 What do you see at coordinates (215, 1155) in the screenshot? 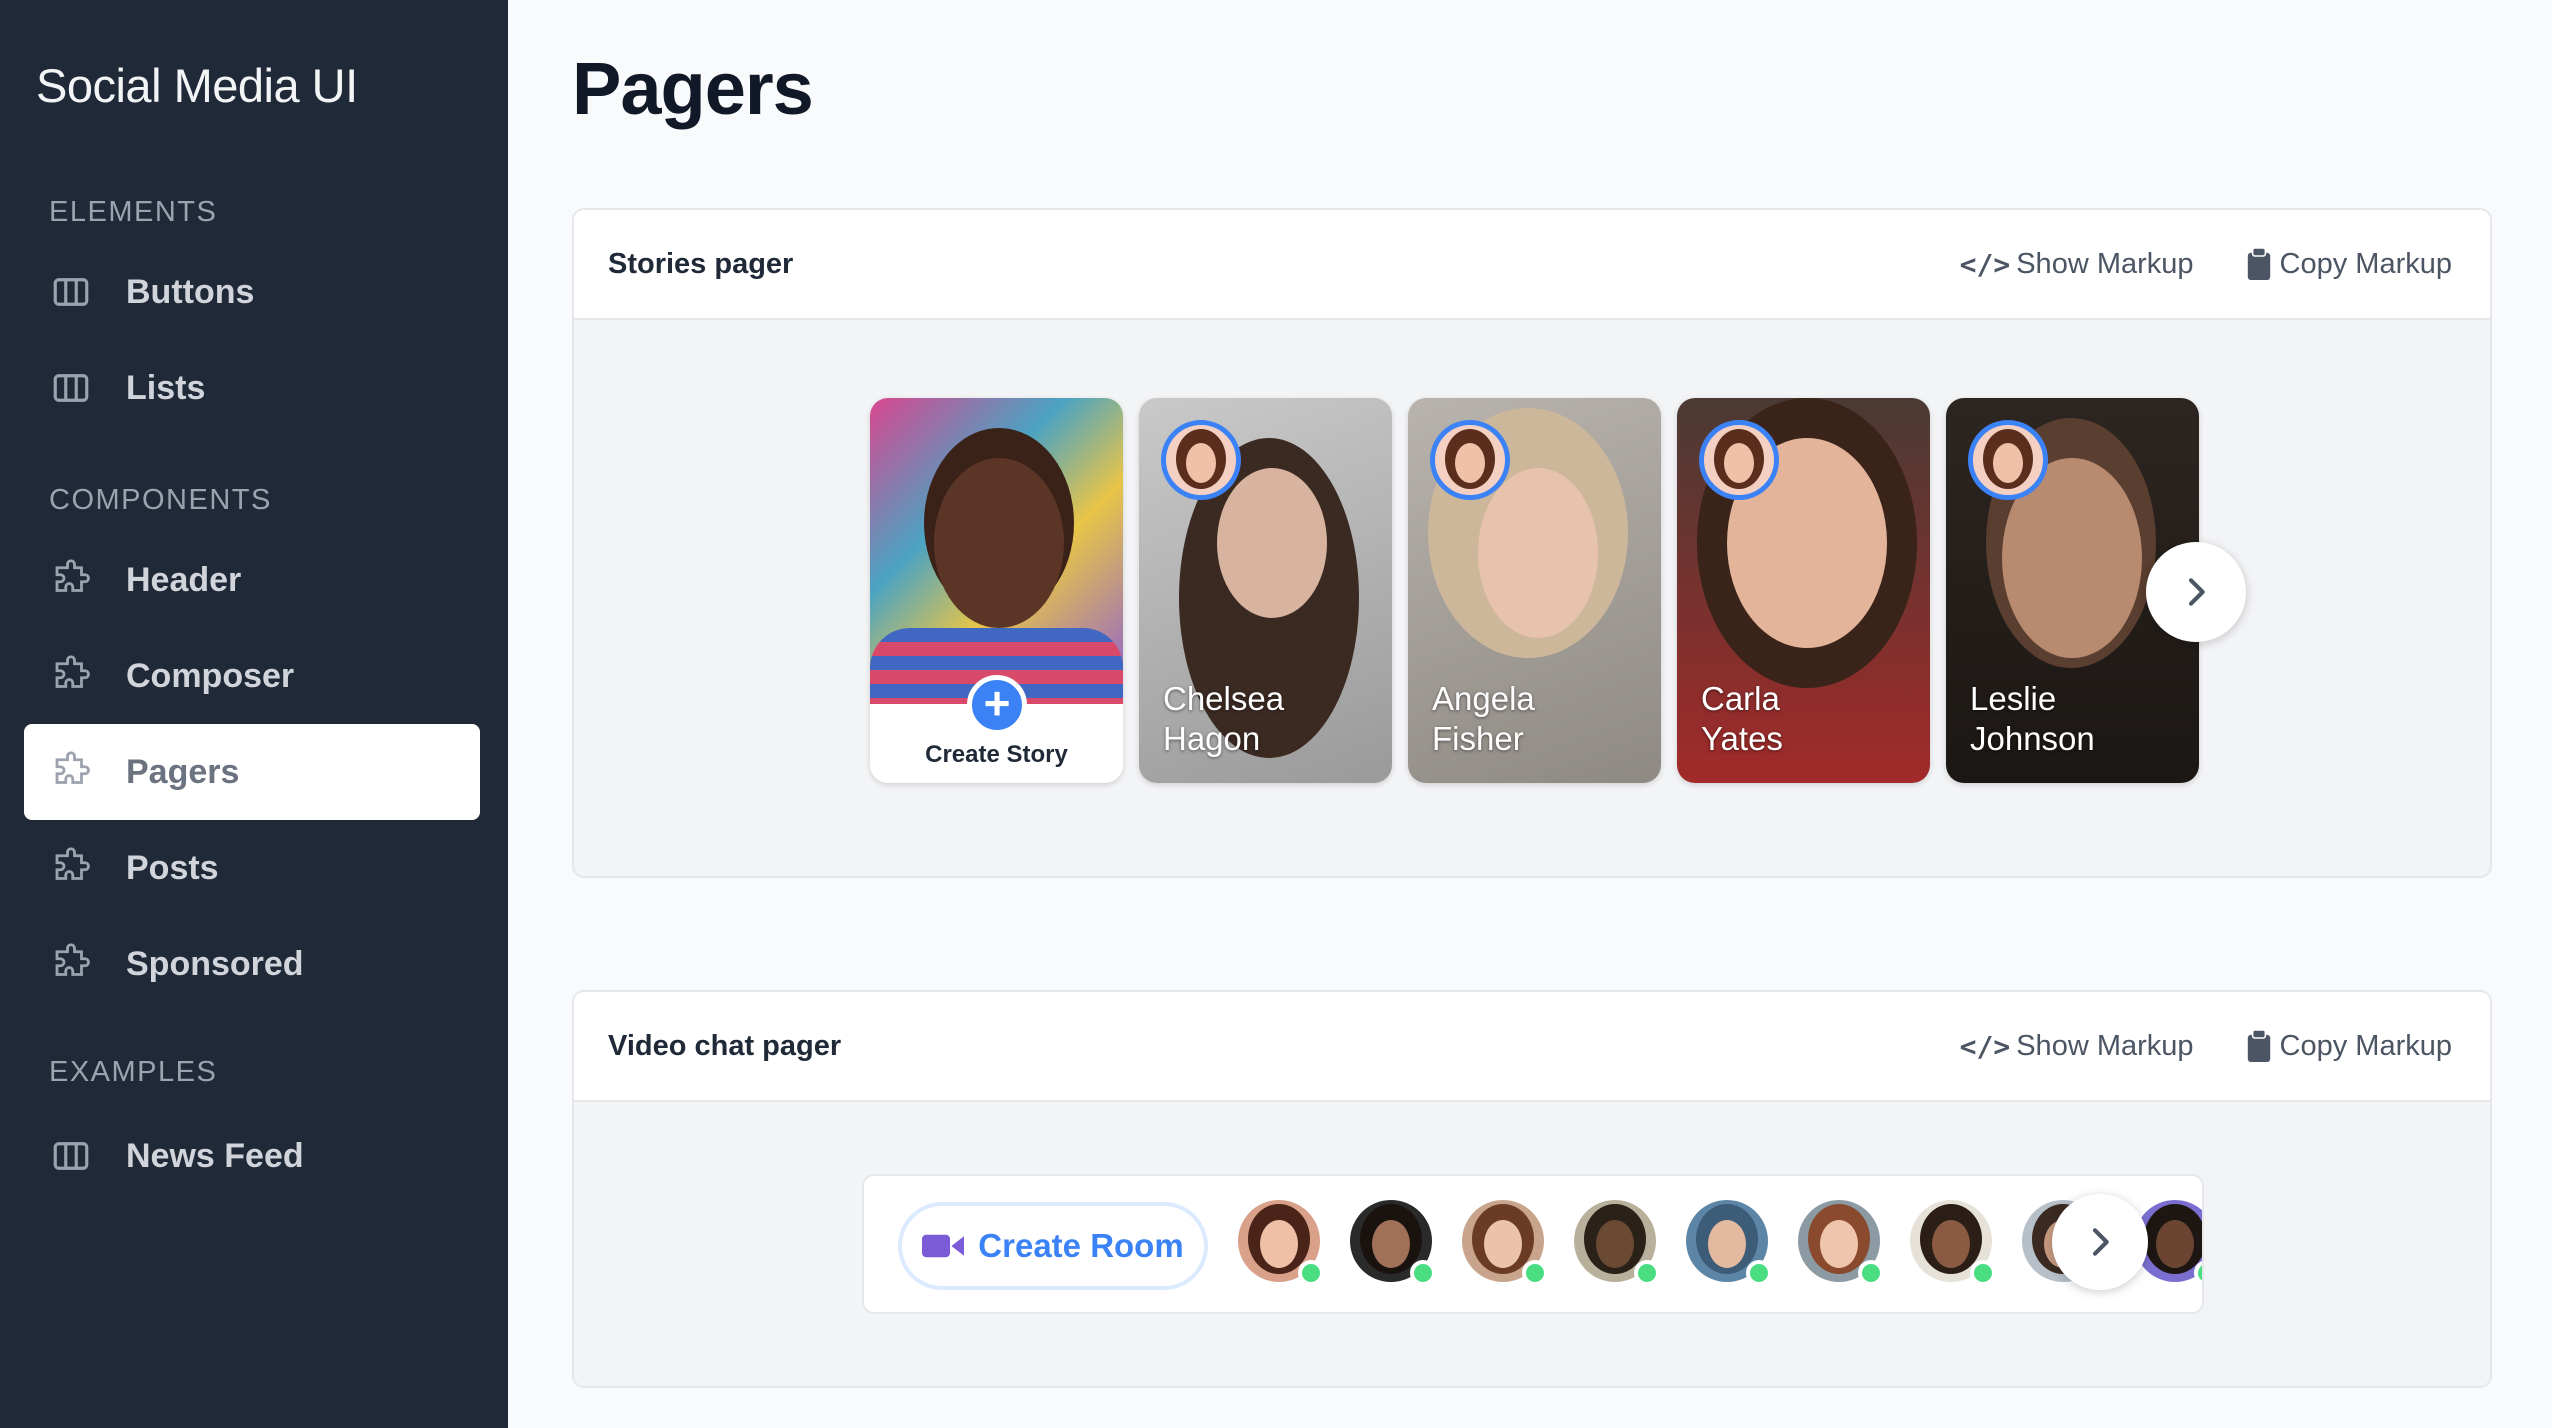
I see `sidebar-item-label: News Feed` at bounding box center [215, 1155].